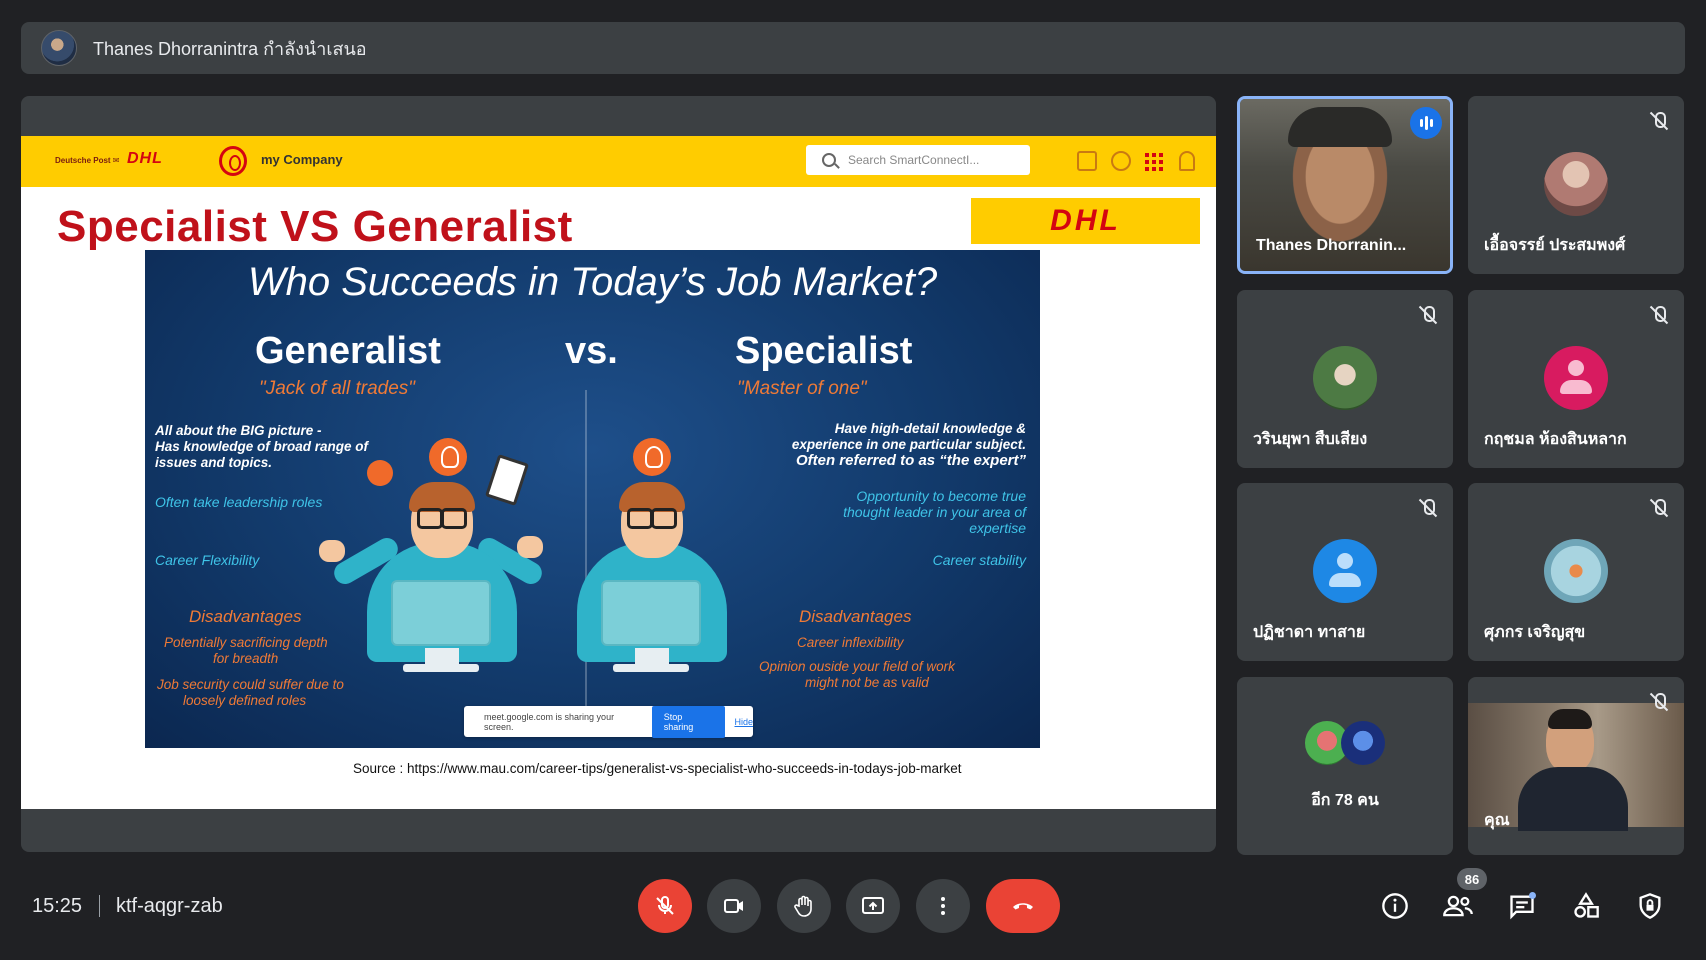  I want to click on people-button, so click(1458, 906).